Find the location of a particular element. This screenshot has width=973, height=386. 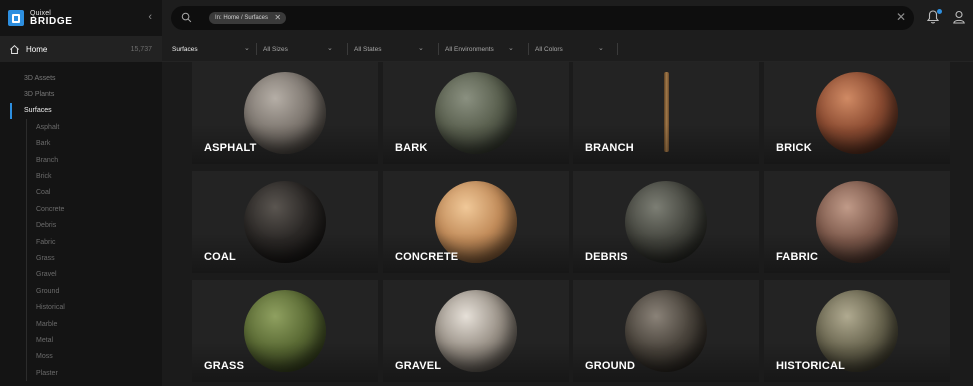

category-card-historical: HISTORICAL is located at coordinates (857, 331).